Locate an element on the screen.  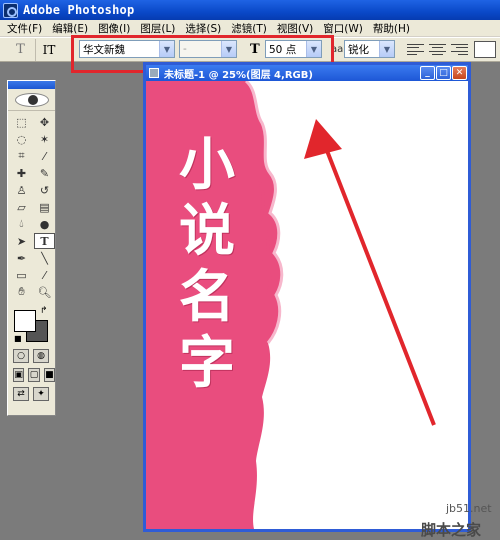
menu-image: 图像(I) is located at coordinates (114, 28).